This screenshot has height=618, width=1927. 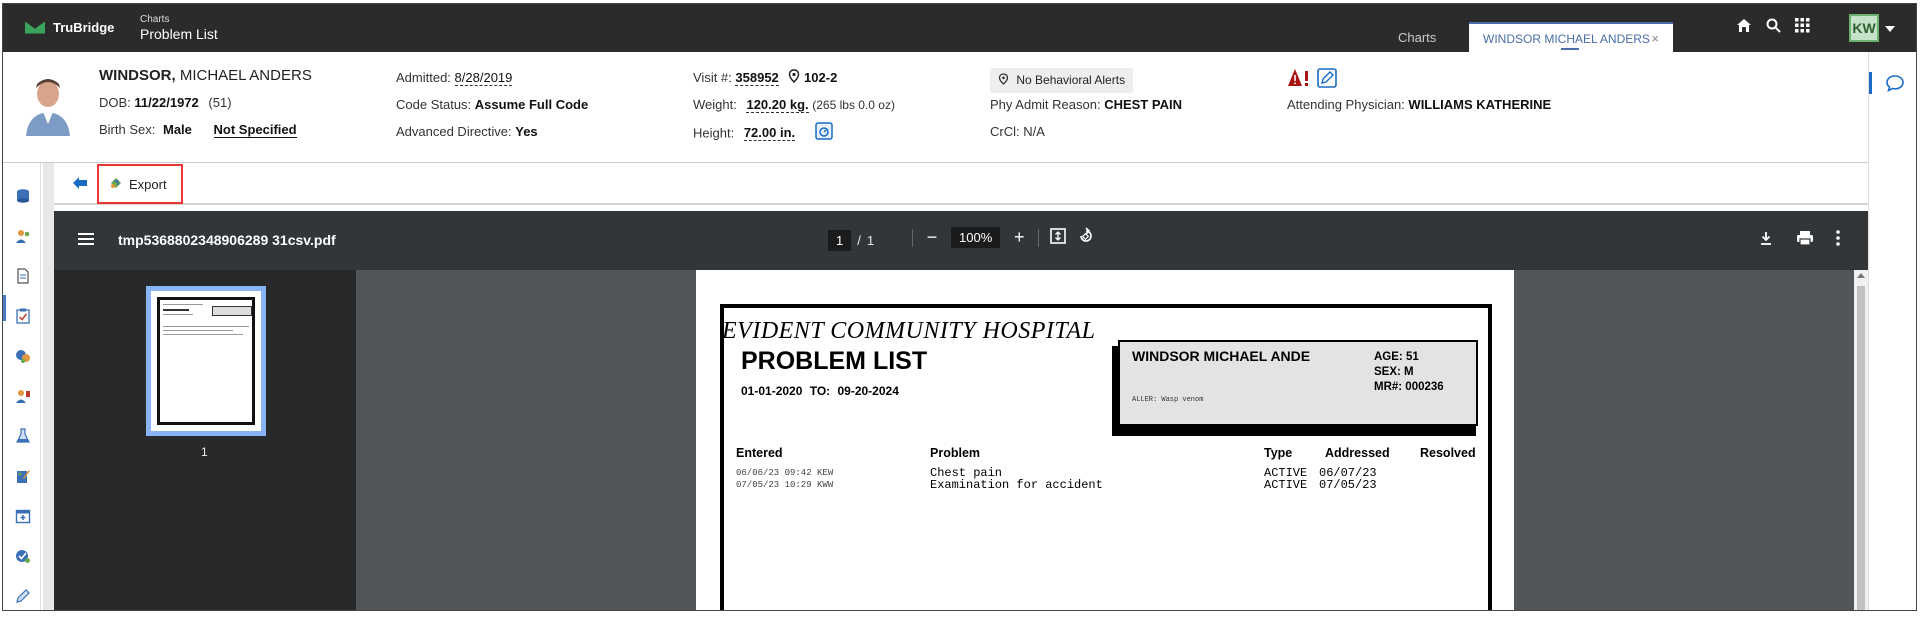 What do you see at coordinates (179, 28) in the screenshot?
I see `breadcrumb: Charts Problem List` at bounding box center [179, 28].